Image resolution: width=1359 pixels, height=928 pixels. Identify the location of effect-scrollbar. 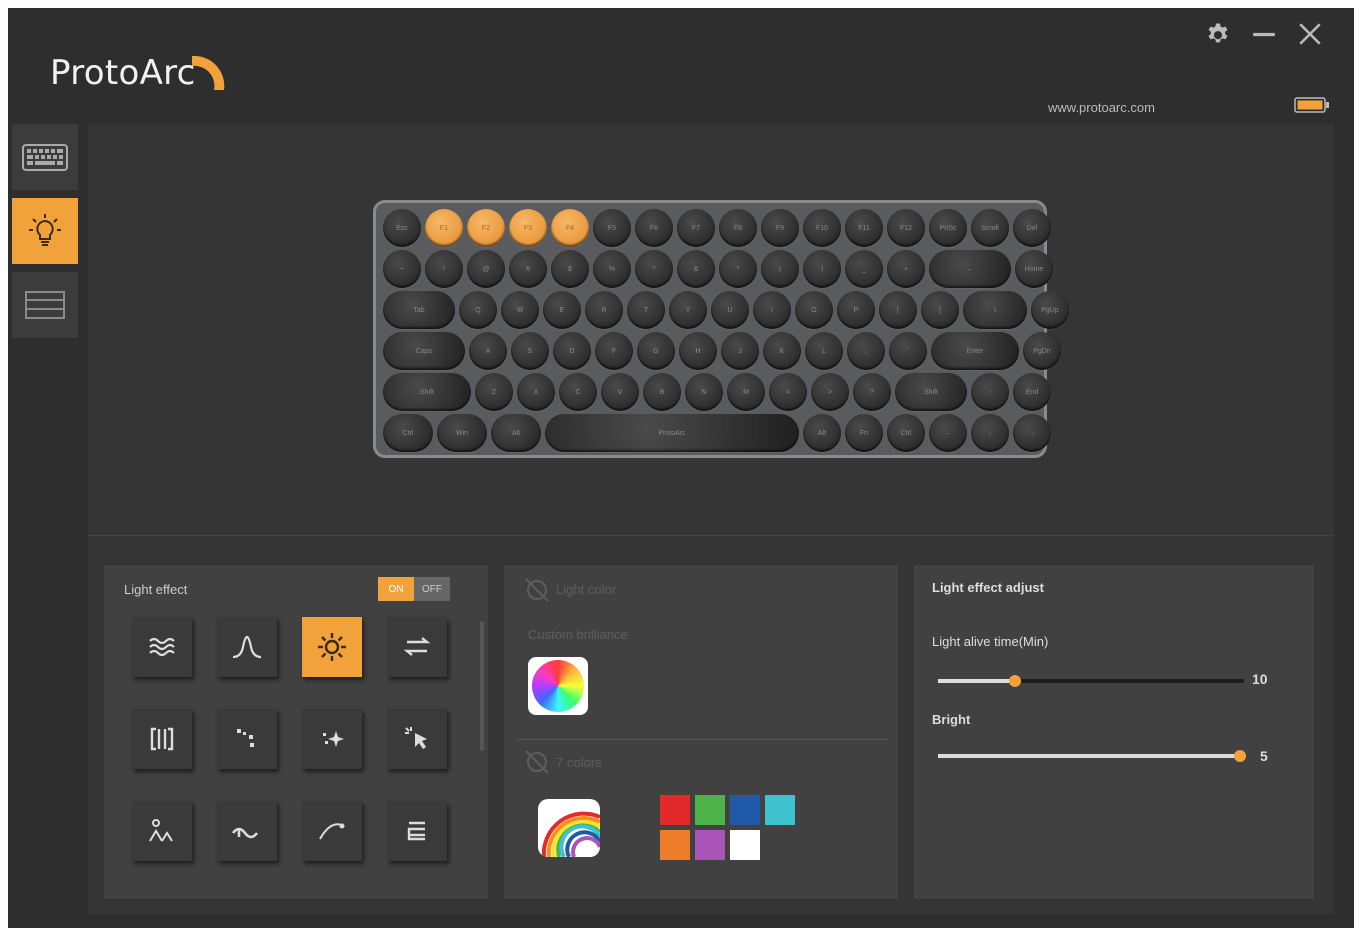
(482, 686).